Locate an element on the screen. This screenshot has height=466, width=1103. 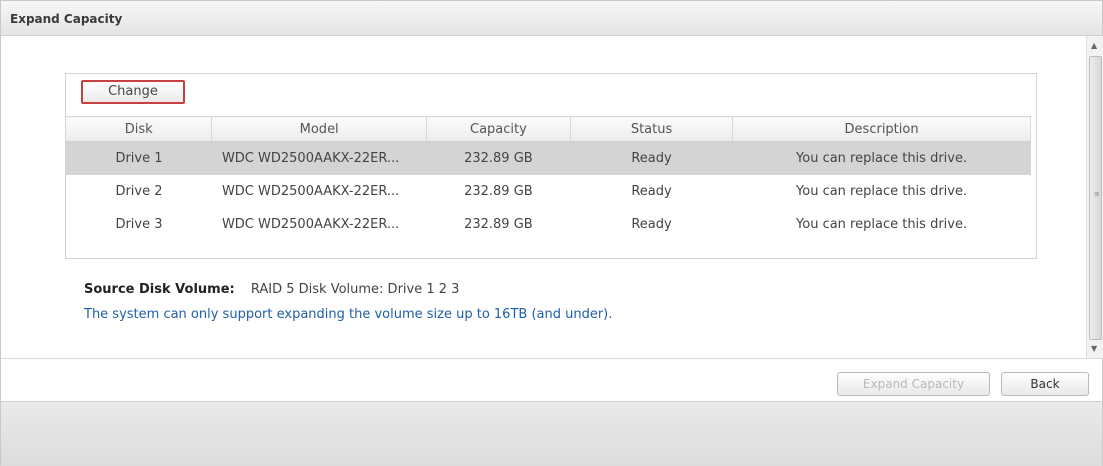
scroll-down-arrow-icon: ▼ is located at coordinates (1094, 348).